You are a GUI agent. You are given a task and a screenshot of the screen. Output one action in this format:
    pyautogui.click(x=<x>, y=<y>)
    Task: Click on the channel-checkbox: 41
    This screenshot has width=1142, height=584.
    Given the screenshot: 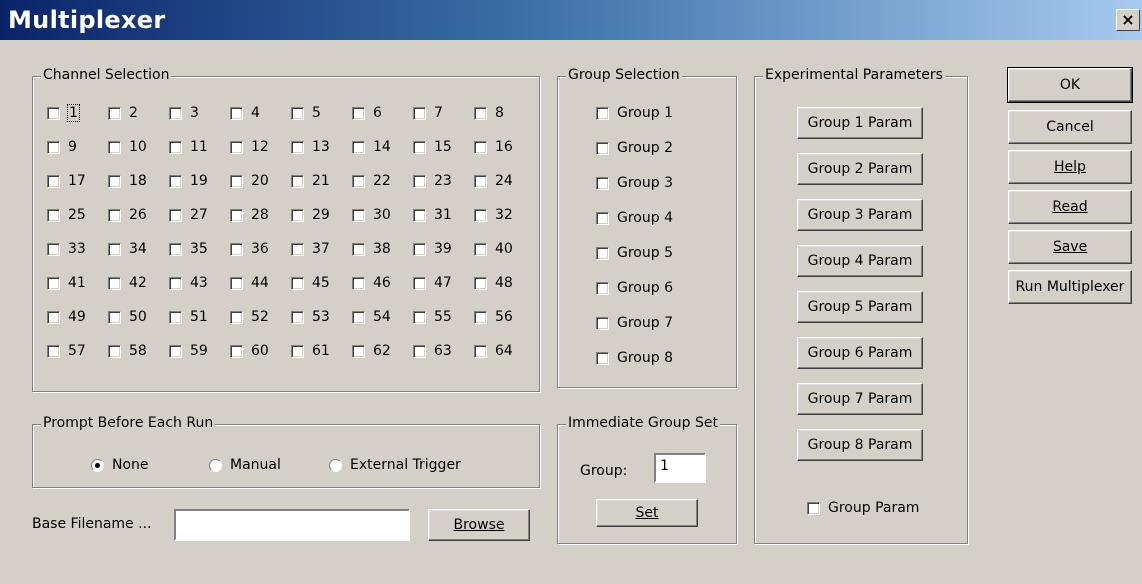 What is the action you would take?
    pyautogui.click(x=66, y=283)
    